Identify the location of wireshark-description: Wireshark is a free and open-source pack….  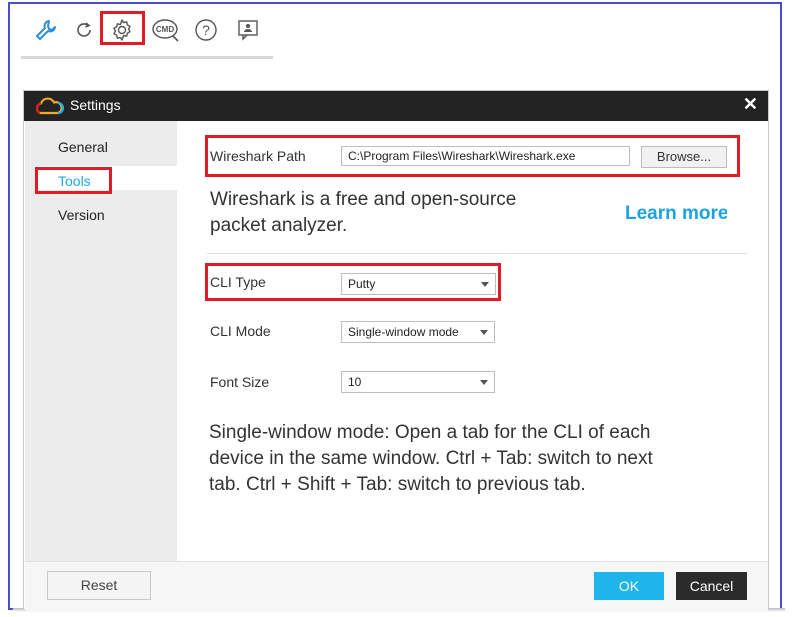
(363, 213).